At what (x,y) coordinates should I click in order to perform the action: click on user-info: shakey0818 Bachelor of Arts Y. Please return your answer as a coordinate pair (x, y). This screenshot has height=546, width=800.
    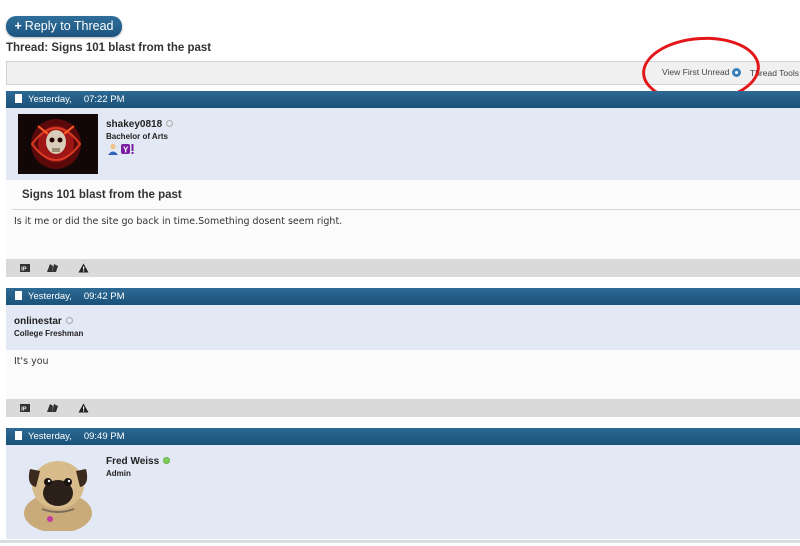
    Looking at the image, I should click on (403, 144).